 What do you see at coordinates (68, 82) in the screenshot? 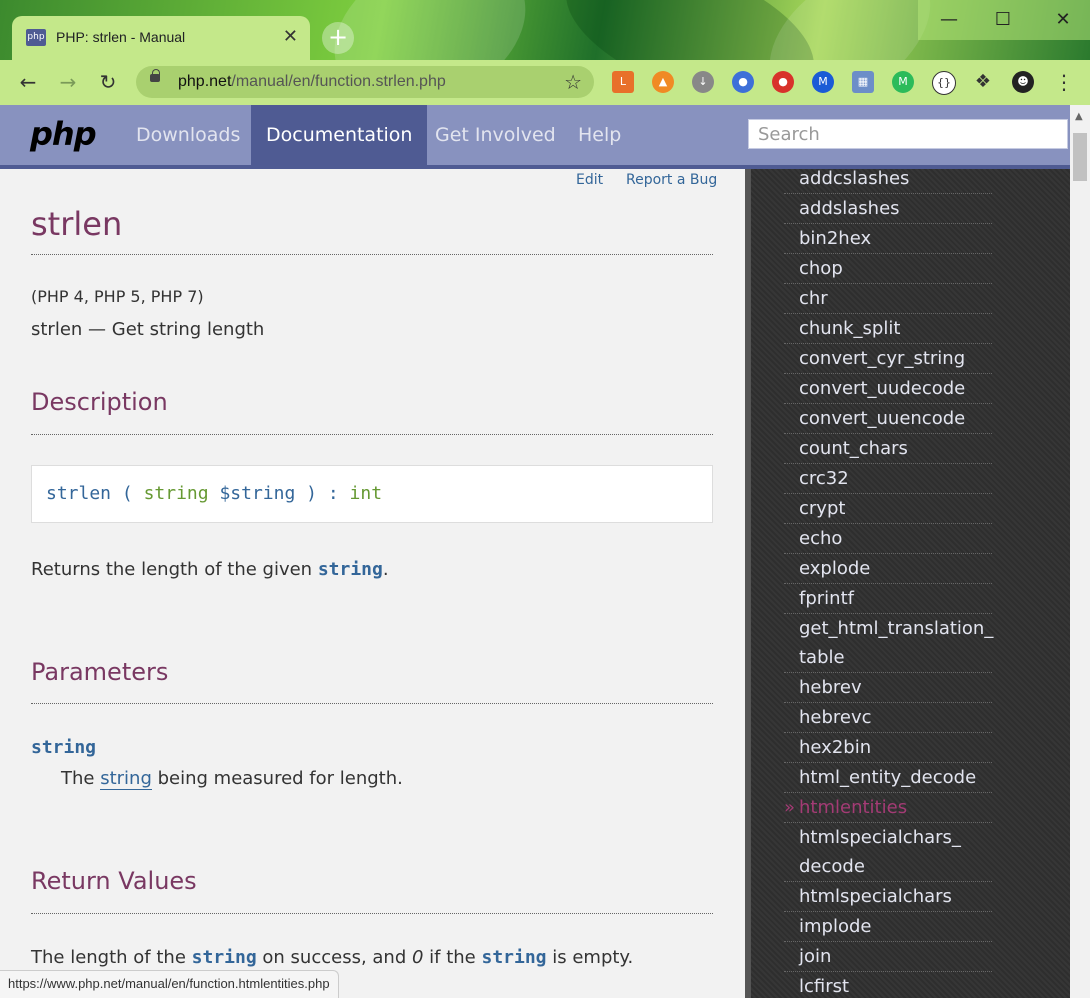
I see `forward-arrow-icon: →` at bounding box center [68, 82].